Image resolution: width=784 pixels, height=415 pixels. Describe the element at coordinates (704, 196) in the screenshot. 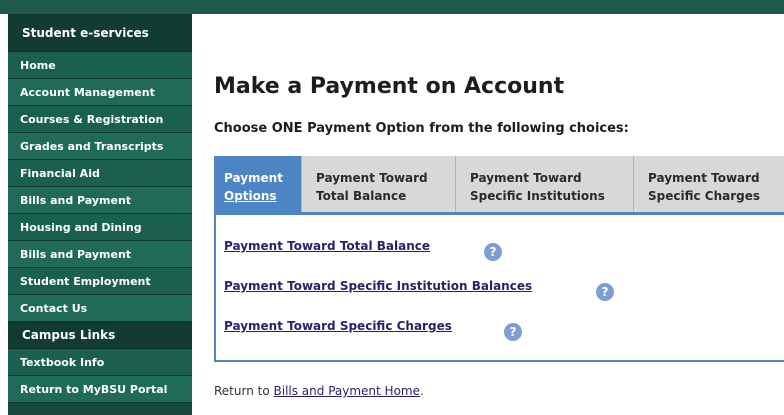

I see `tab-line-2: Specific Charges` at that location.